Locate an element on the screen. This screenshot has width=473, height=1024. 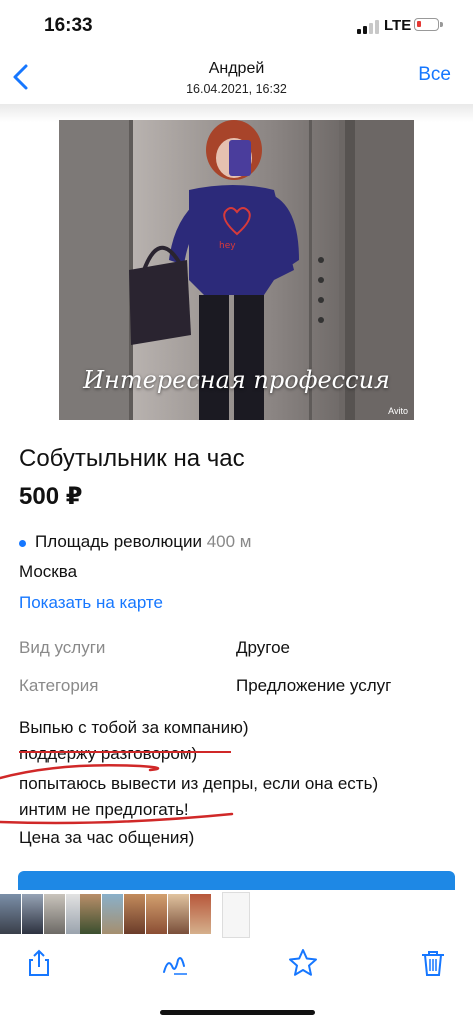
metro-dot-icon is located at coordinates (22, 543).